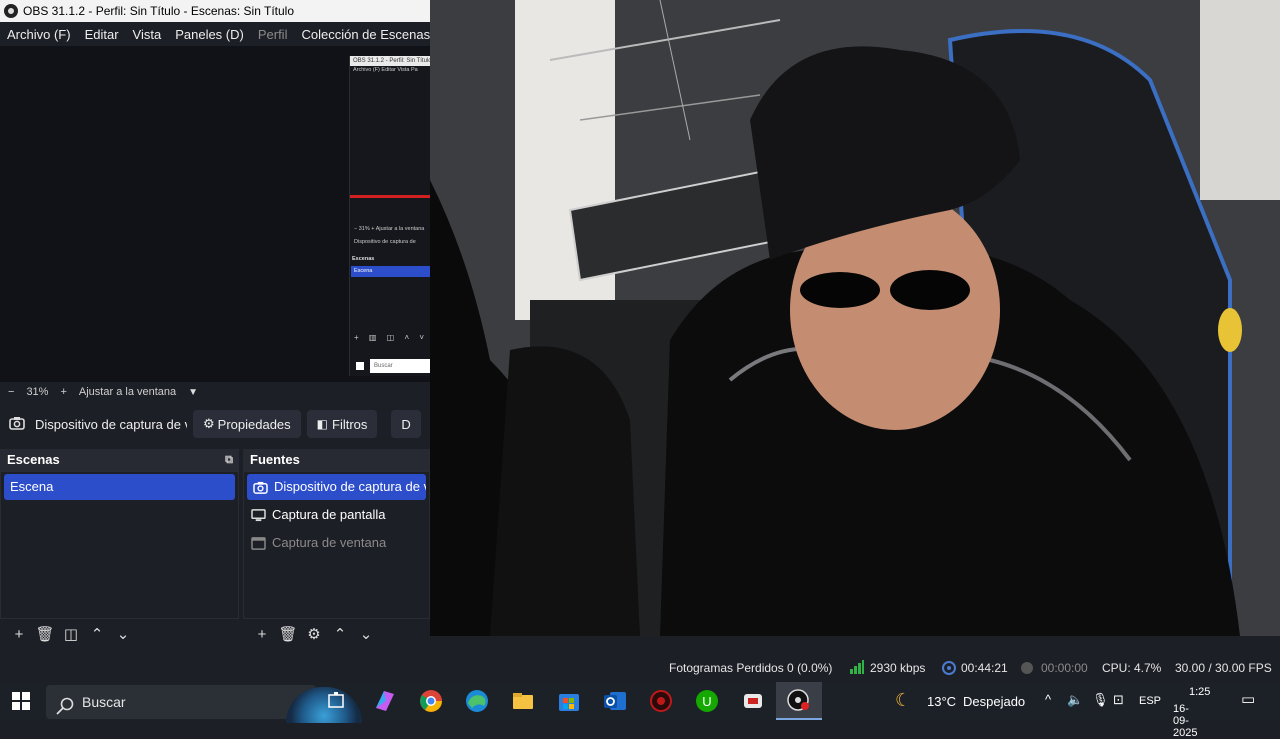 The image size is (1280, 739). I want to click on store-icon, so click(569, 701).